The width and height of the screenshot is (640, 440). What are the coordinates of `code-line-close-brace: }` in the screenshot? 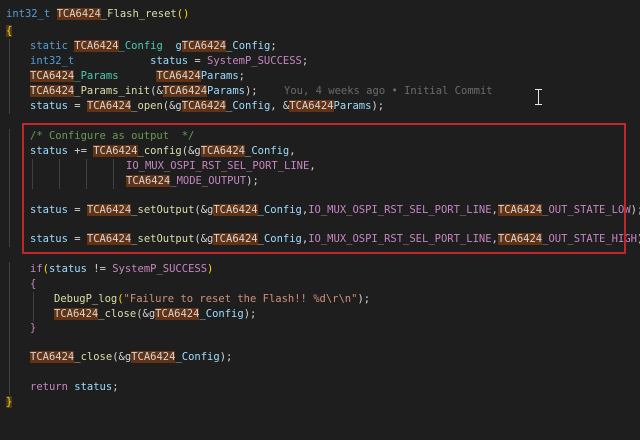 It's located at (12, 402).